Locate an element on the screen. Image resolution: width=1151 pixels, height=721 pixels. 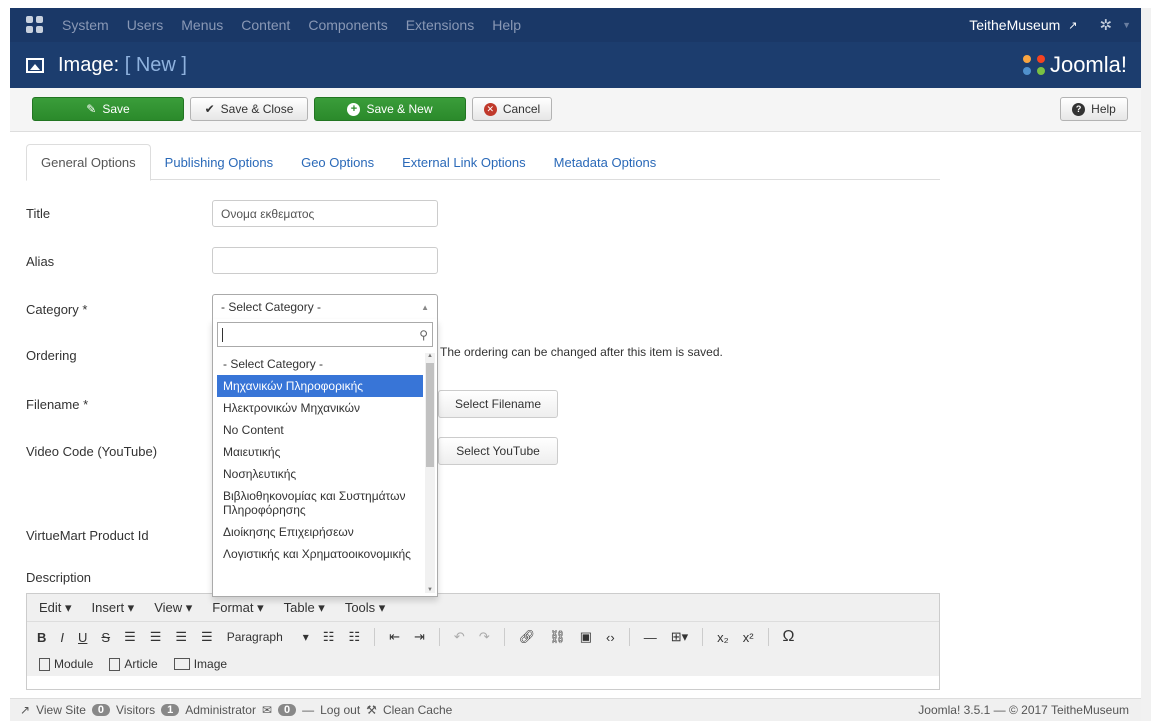
save-new-button: + Save & New is located at coordinates (390, 109).